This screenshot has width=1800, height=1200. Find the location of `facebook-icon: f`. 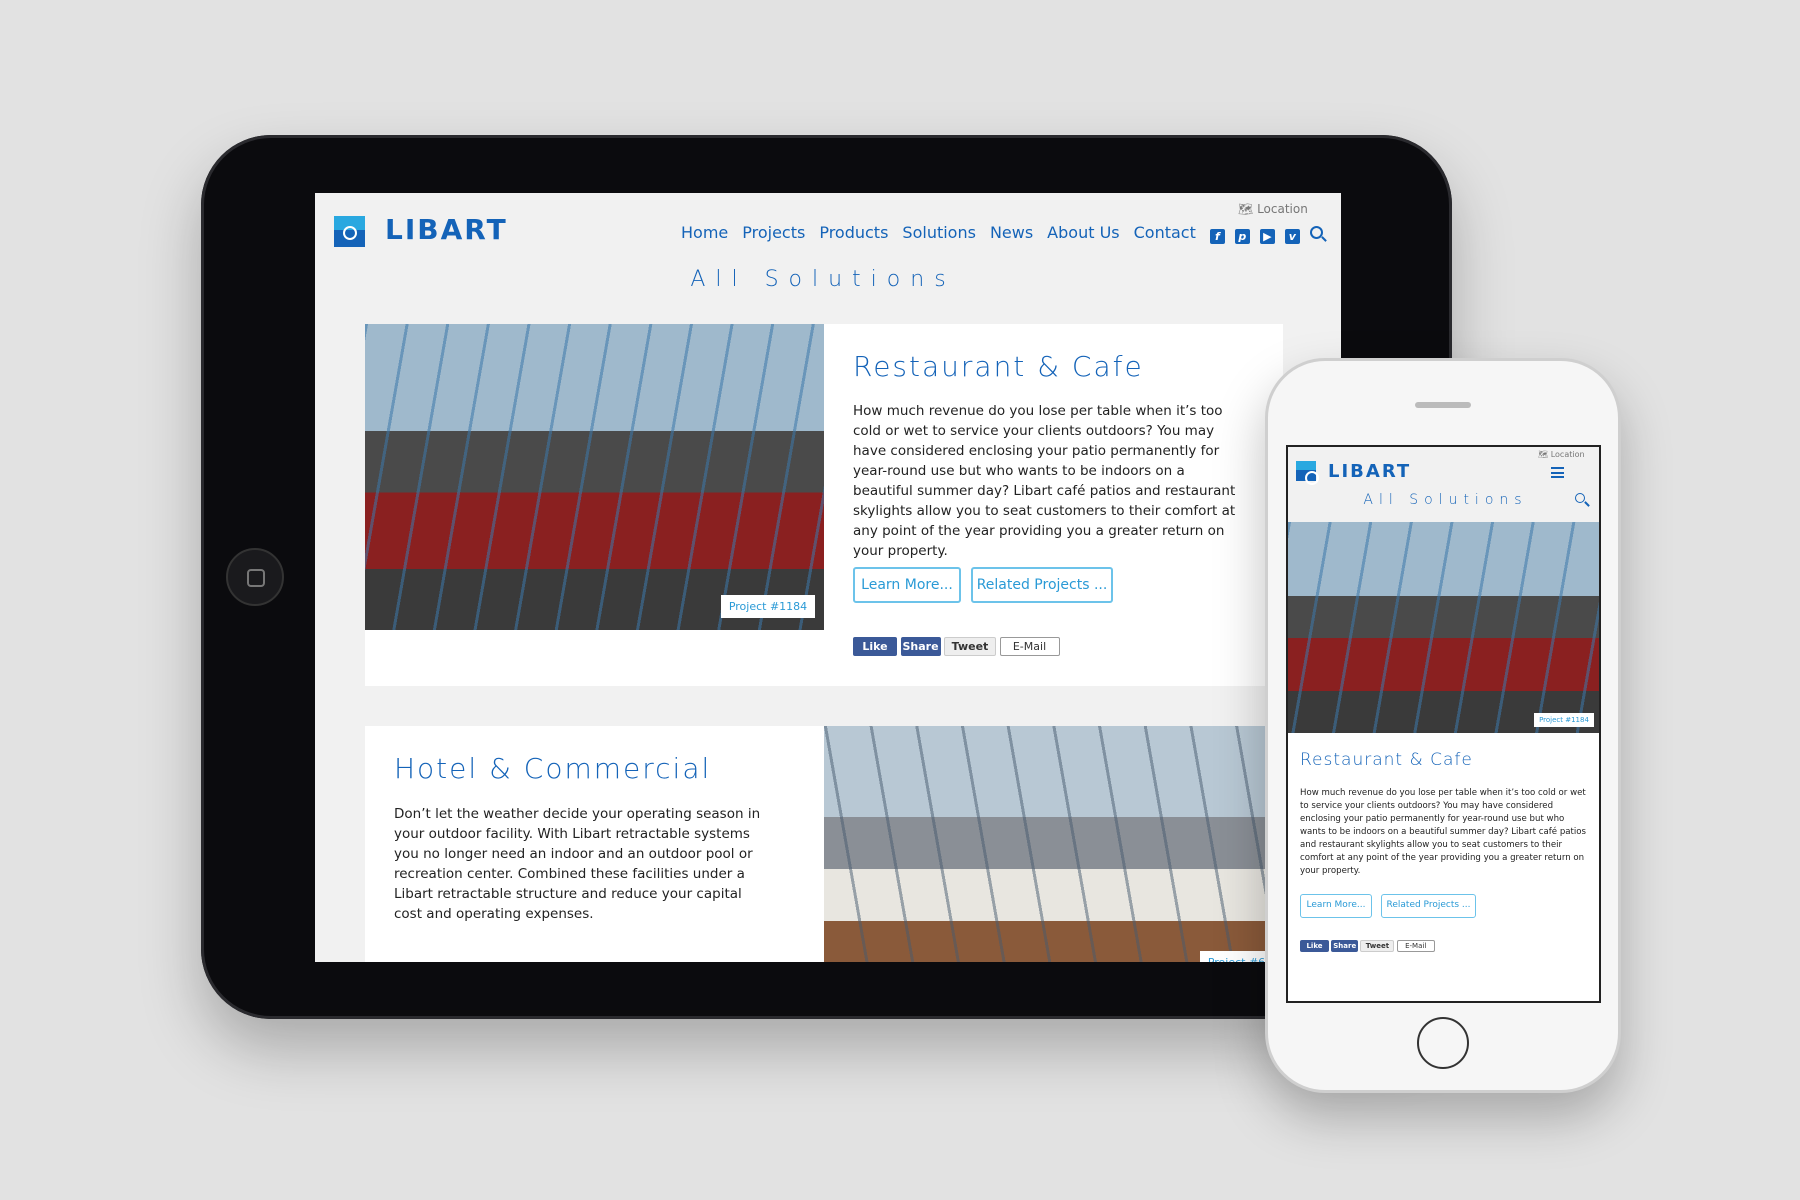

facebook-icon: f is located at coordinates (1217, 236).